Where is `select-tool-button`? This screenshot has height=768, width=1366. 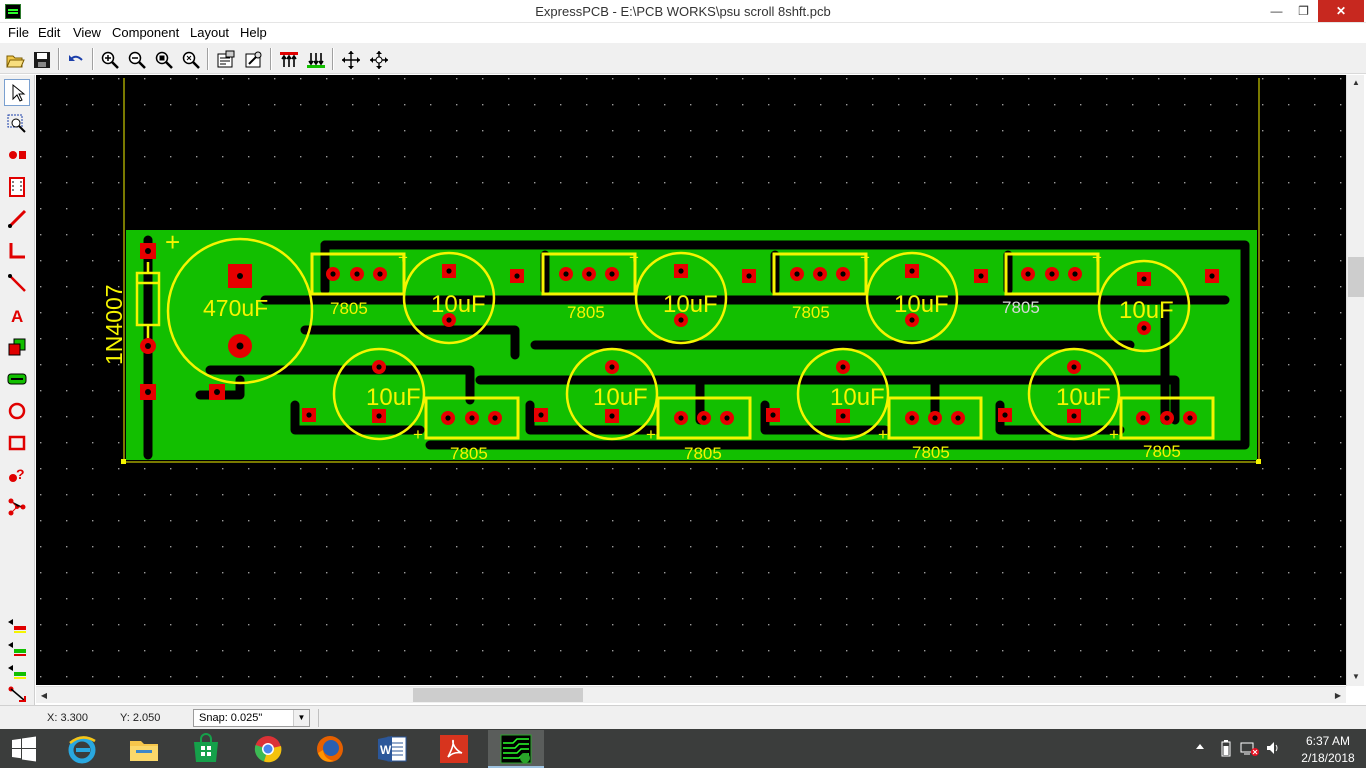
select-tool-button is located at coordinates (17, 92).